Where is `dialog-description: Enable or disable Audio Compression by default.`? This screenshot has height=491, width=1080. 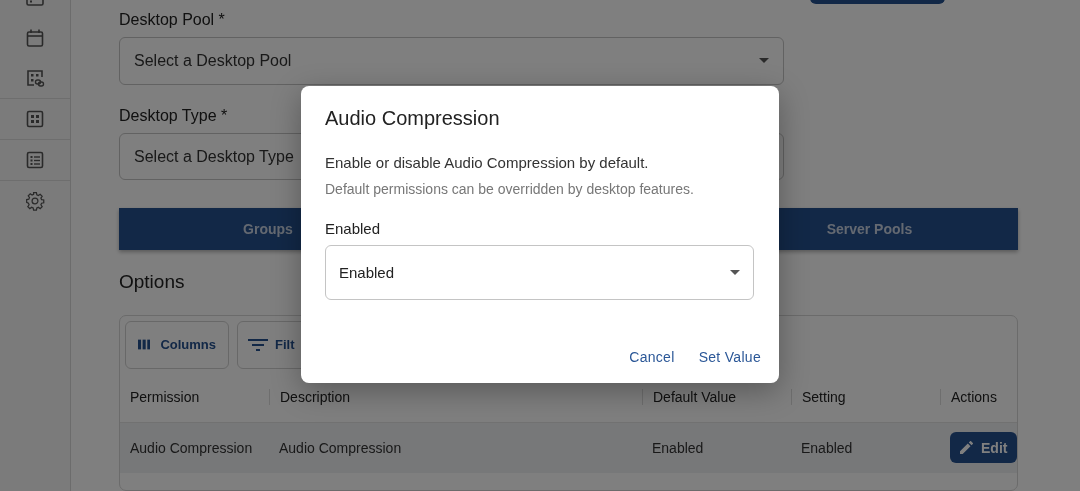 dialog-description: Enable or disable Audio Compression by default. is located at coordinates (487, 163).